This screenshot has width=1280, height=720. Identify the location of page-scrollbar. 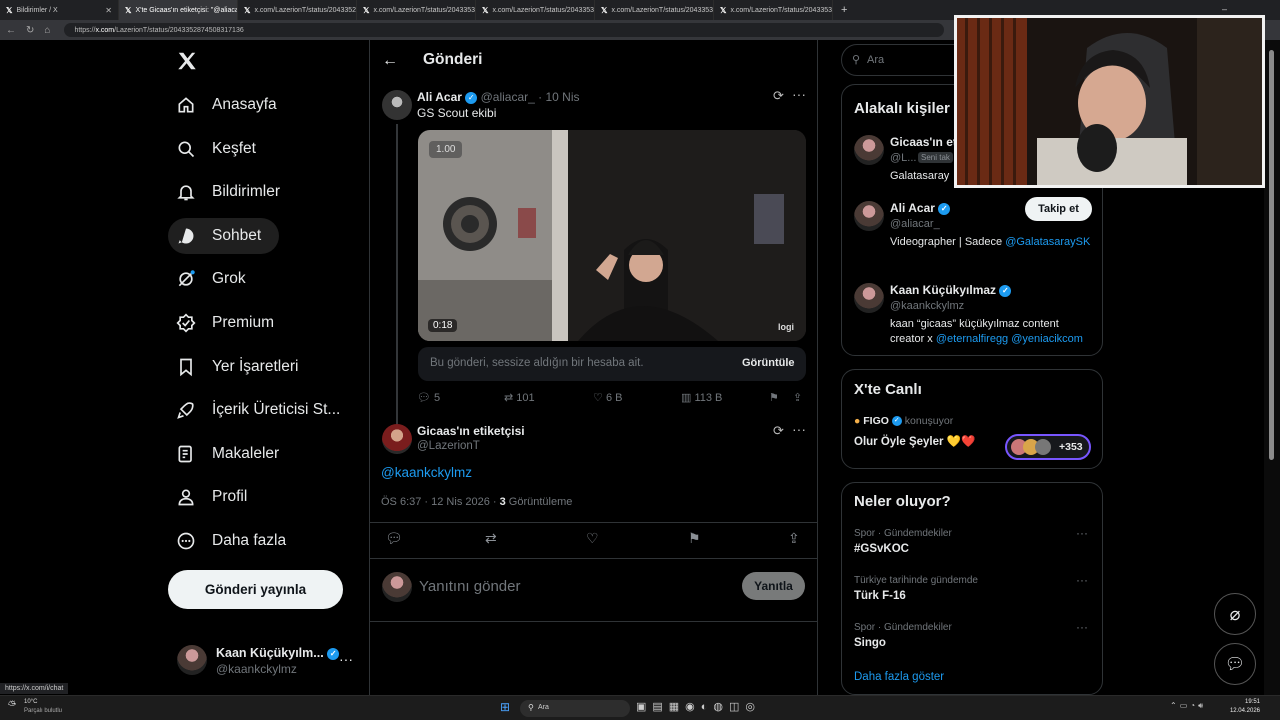
(1272, 367).